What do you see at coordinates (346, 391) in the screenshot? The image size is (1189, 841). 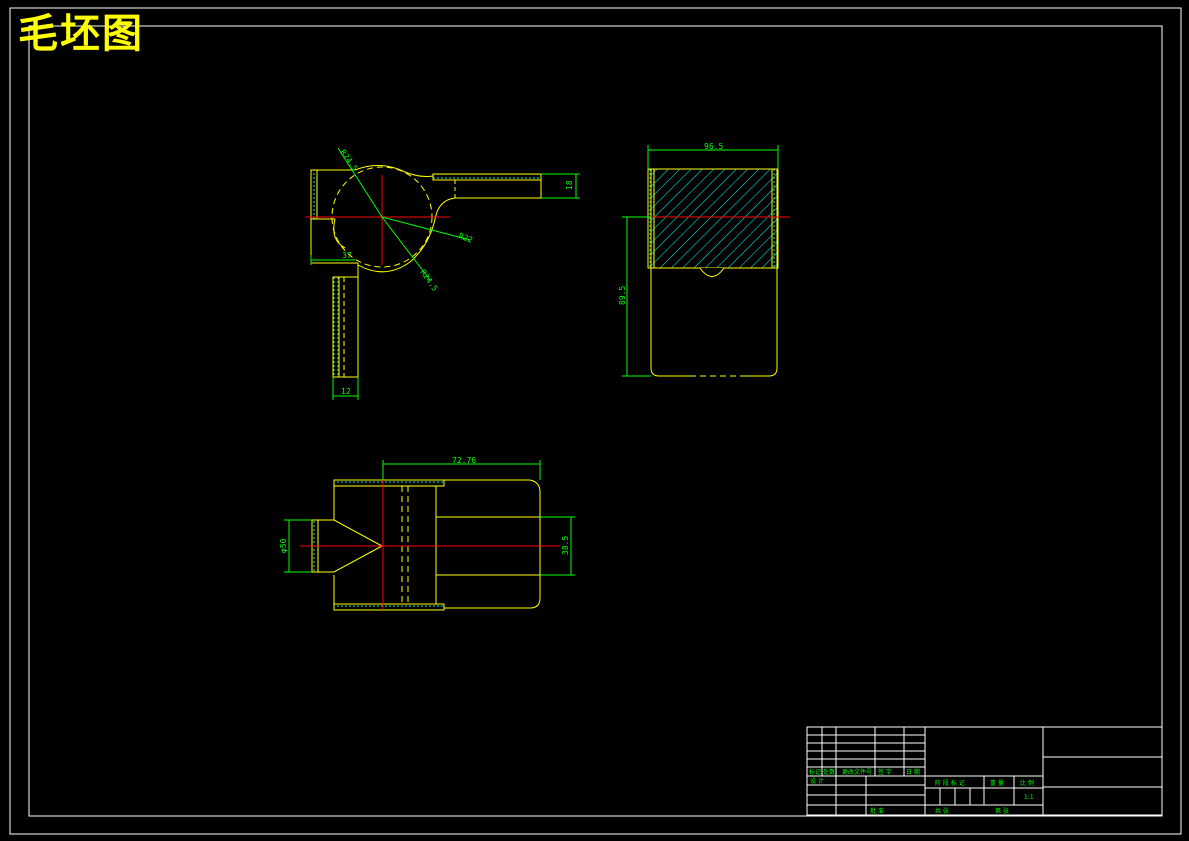 I see `dim-front-bottom: 12` at bounding box center [346, 391].